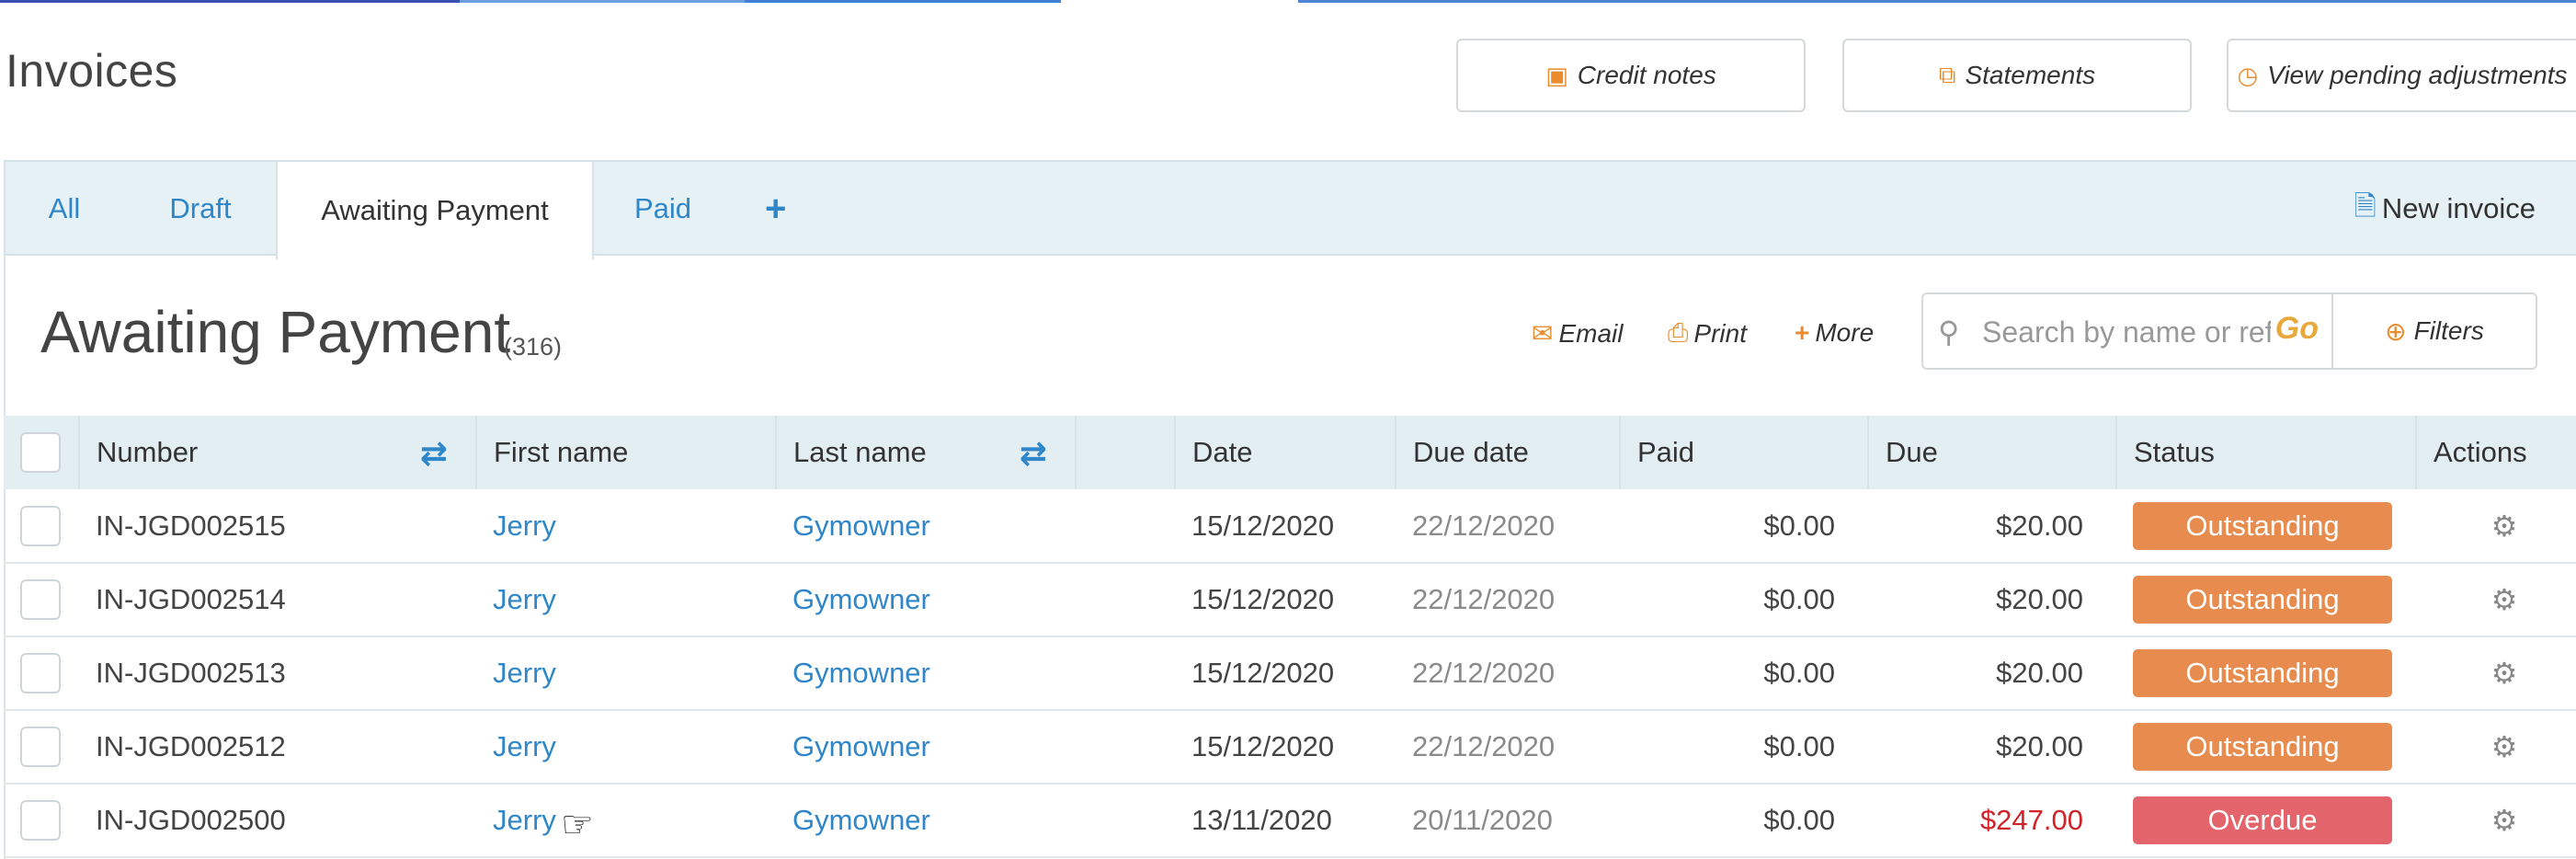 The height and width of the screenshot is (859, 2576). What do you see at coordinates (191, 820) in the screenshot?
I see `invoice-number: IN-JGD002500` at bounding box center [191, 820].